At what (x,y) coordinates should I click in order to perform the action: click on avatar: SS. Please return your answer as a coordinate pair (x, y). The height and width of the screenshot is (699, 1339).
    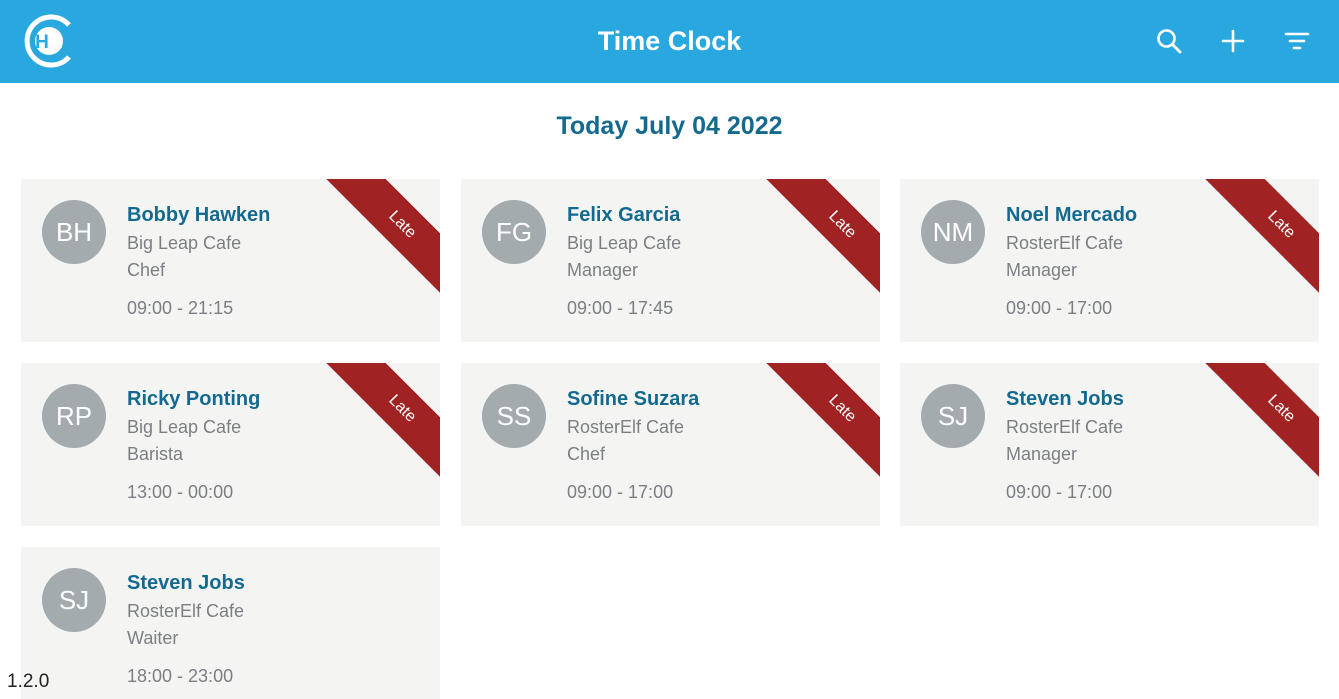
    Looking at the image, I should click on (514, 416).